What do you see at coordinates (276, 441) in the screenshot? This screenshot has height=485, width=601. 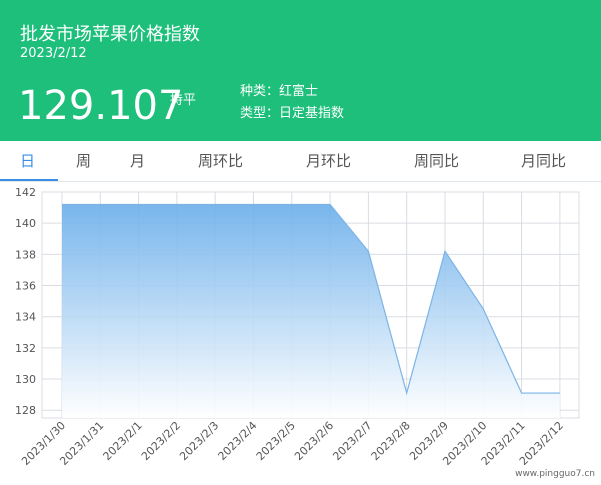 I see `x-tick-label: 2023/2/5` at bounding box center [276, 441].